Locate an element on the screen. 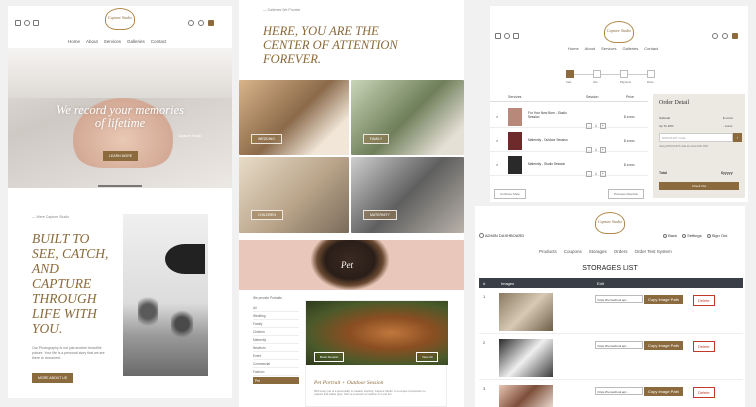 The width and height of the screenshot is (756, 407). tag-family: FAMILY is located at coordinates (376, 139).